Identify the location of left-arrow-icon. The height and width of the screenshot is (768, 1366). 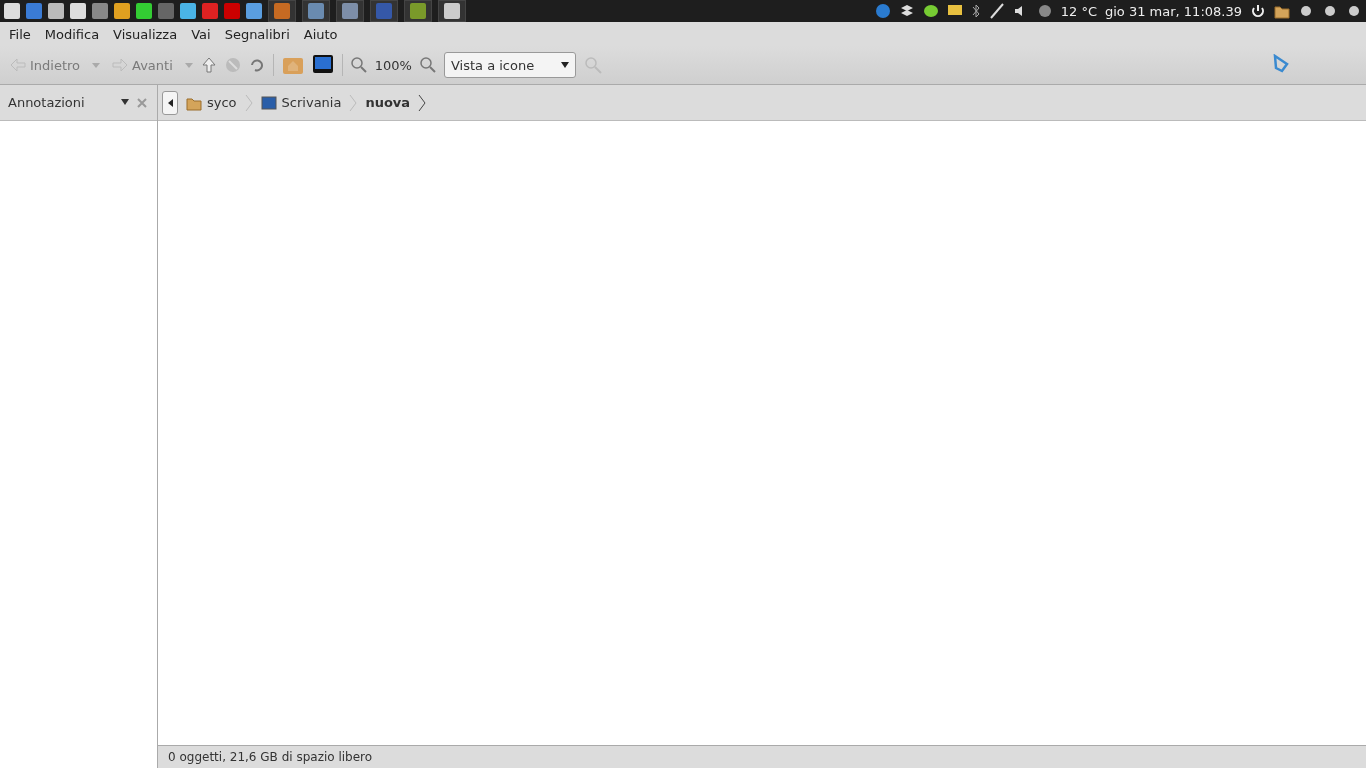
(170, 102).